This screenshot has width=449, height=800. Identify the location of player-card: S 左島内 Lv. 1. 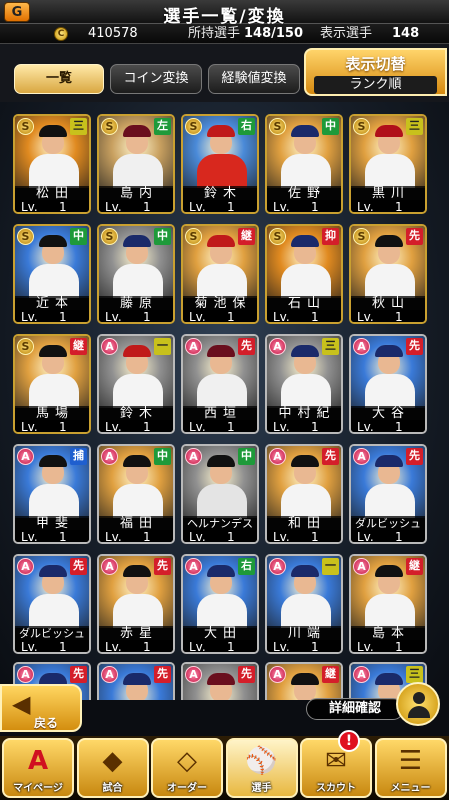
(136, 164).